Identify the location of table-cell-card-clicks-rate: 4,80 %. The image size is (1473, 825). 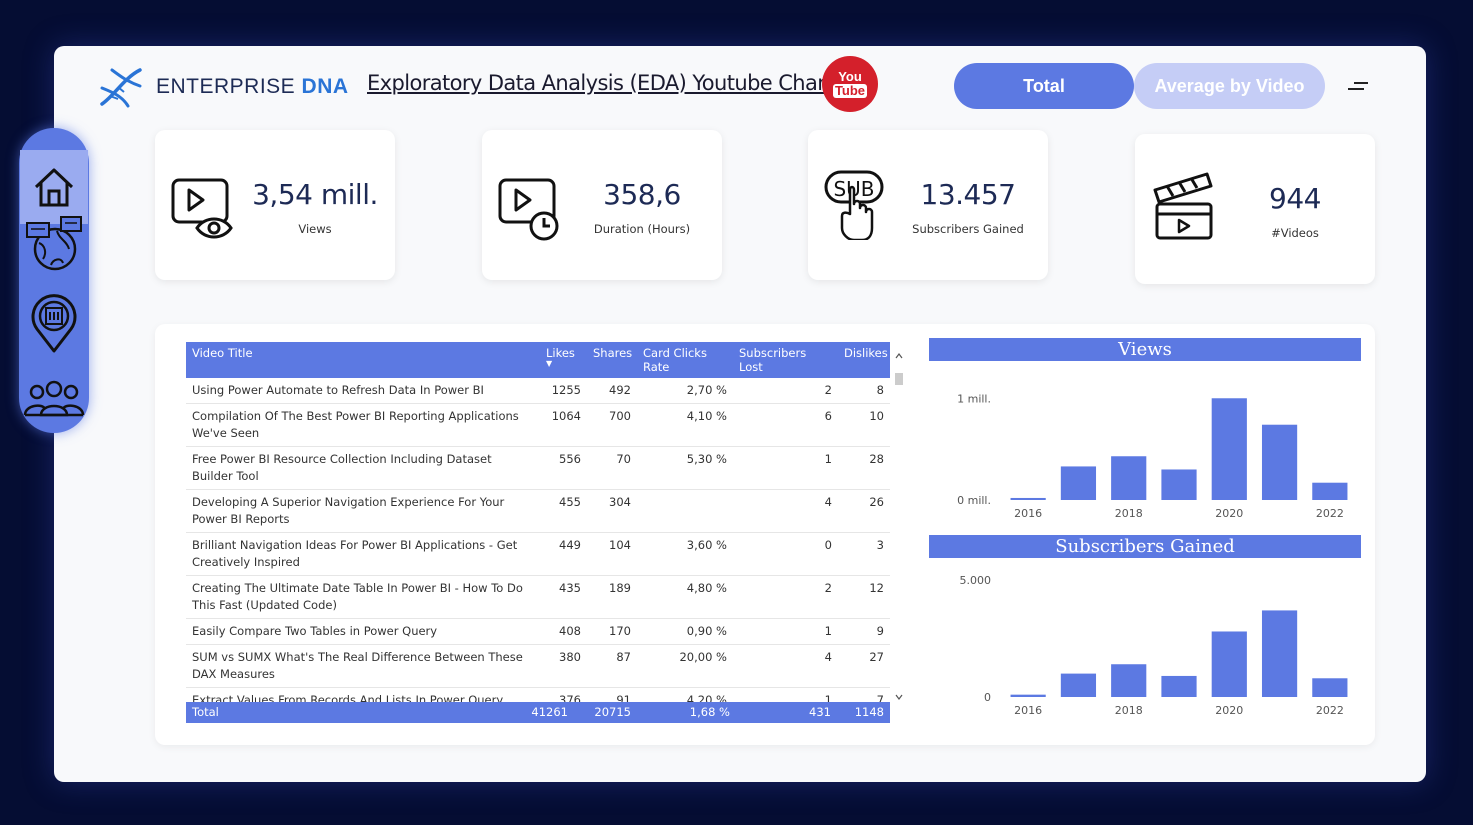
(685, 597).